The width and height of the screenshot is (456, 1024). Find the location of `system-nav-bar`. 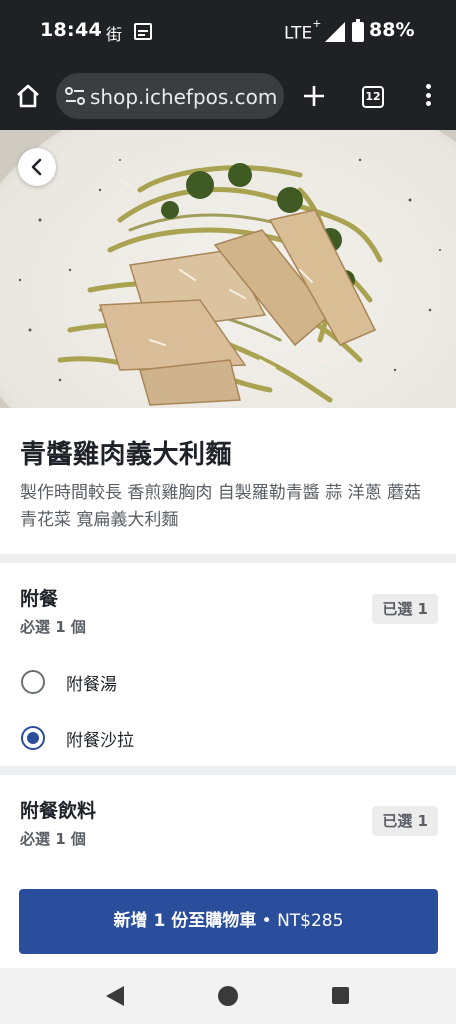

system-nav-bar is located at coordinates (228, 996).